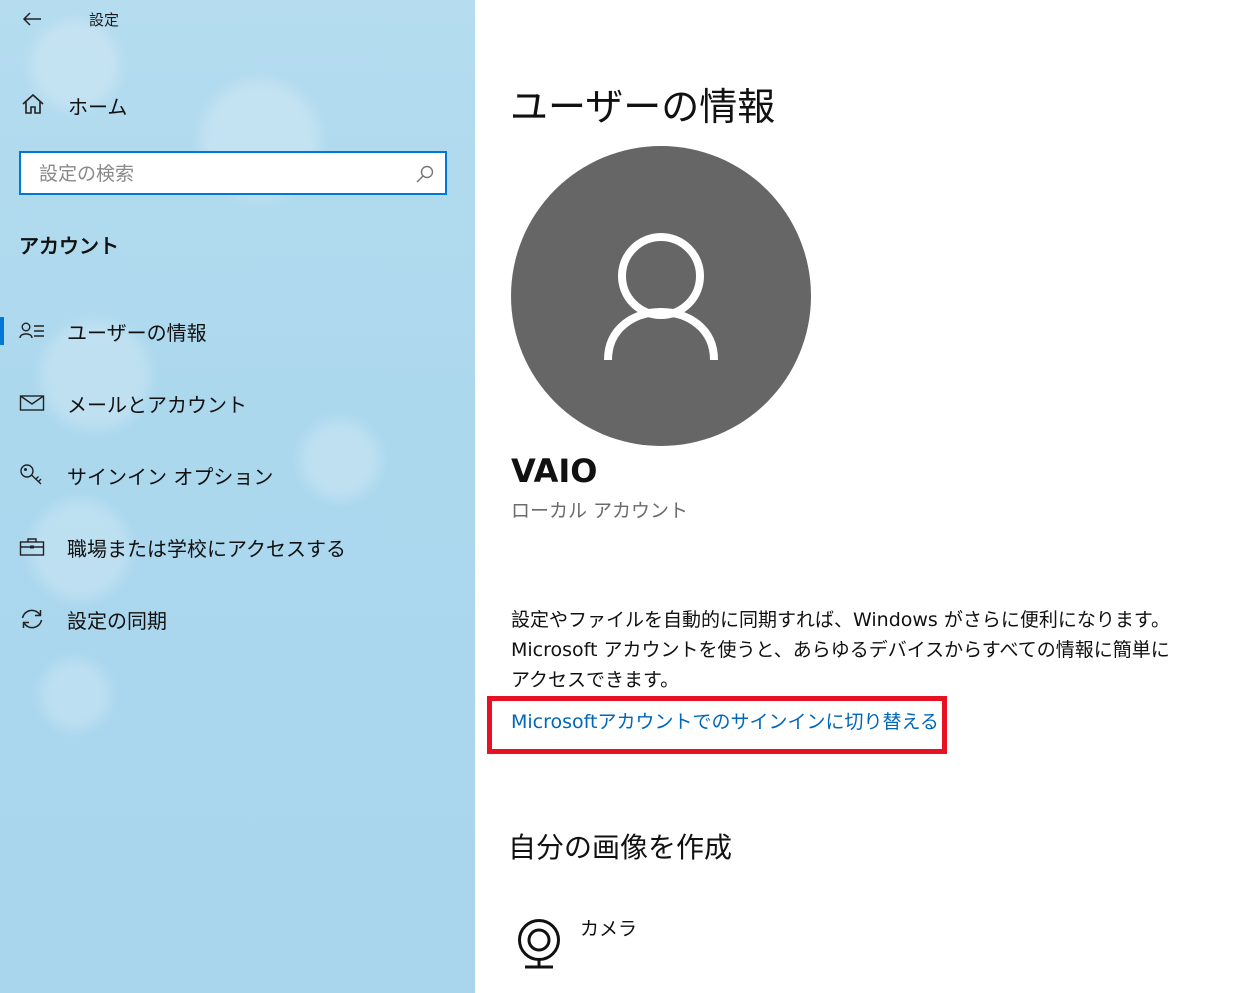 Image resolution: width=1247 pixels, height=993 pixels. I want to click on user-name: VAIO, so click(554, 471).